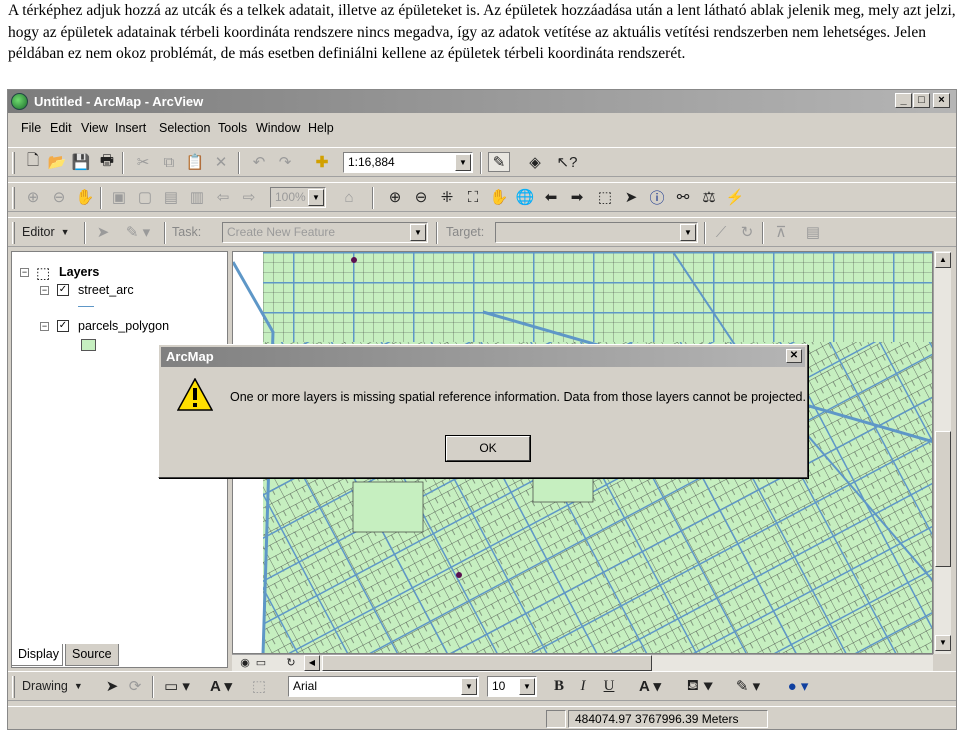 This screenshot has width=960, height=735. I want to click on layout-pan-icon: ✋, so click(85, 197).